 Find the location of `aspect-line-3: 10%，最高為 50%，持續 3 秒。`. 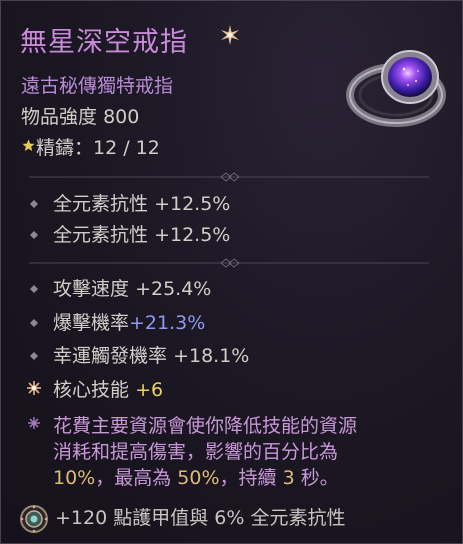

aspect-line-3: 10%，最高為 50%，持續 3 秒。 is located at coordinates (253, 478).